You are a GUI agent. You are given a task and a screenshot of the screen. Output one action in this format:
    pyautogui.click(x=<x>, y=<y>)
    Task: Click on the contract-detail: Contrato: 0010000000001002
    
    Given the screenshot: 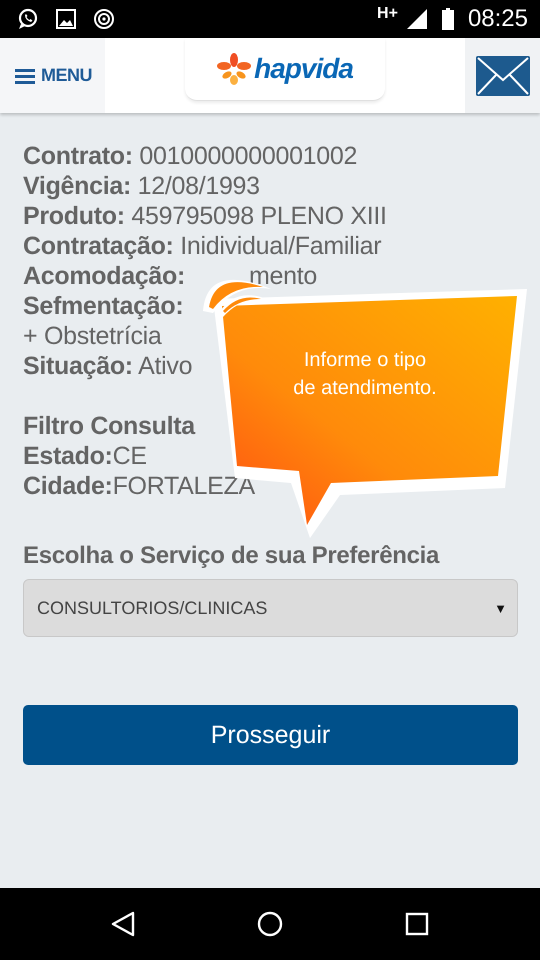 What is the action you would take?
    pyautogui.click(x=190, y=156)
    